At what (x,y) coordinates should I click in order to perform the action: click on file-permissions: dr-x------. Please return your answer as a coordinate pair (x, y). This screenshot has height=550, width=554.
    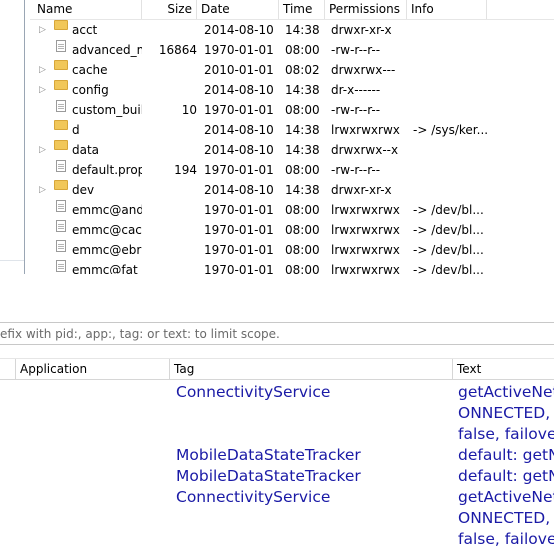
    Looking at the image, I should click on (356, 90).